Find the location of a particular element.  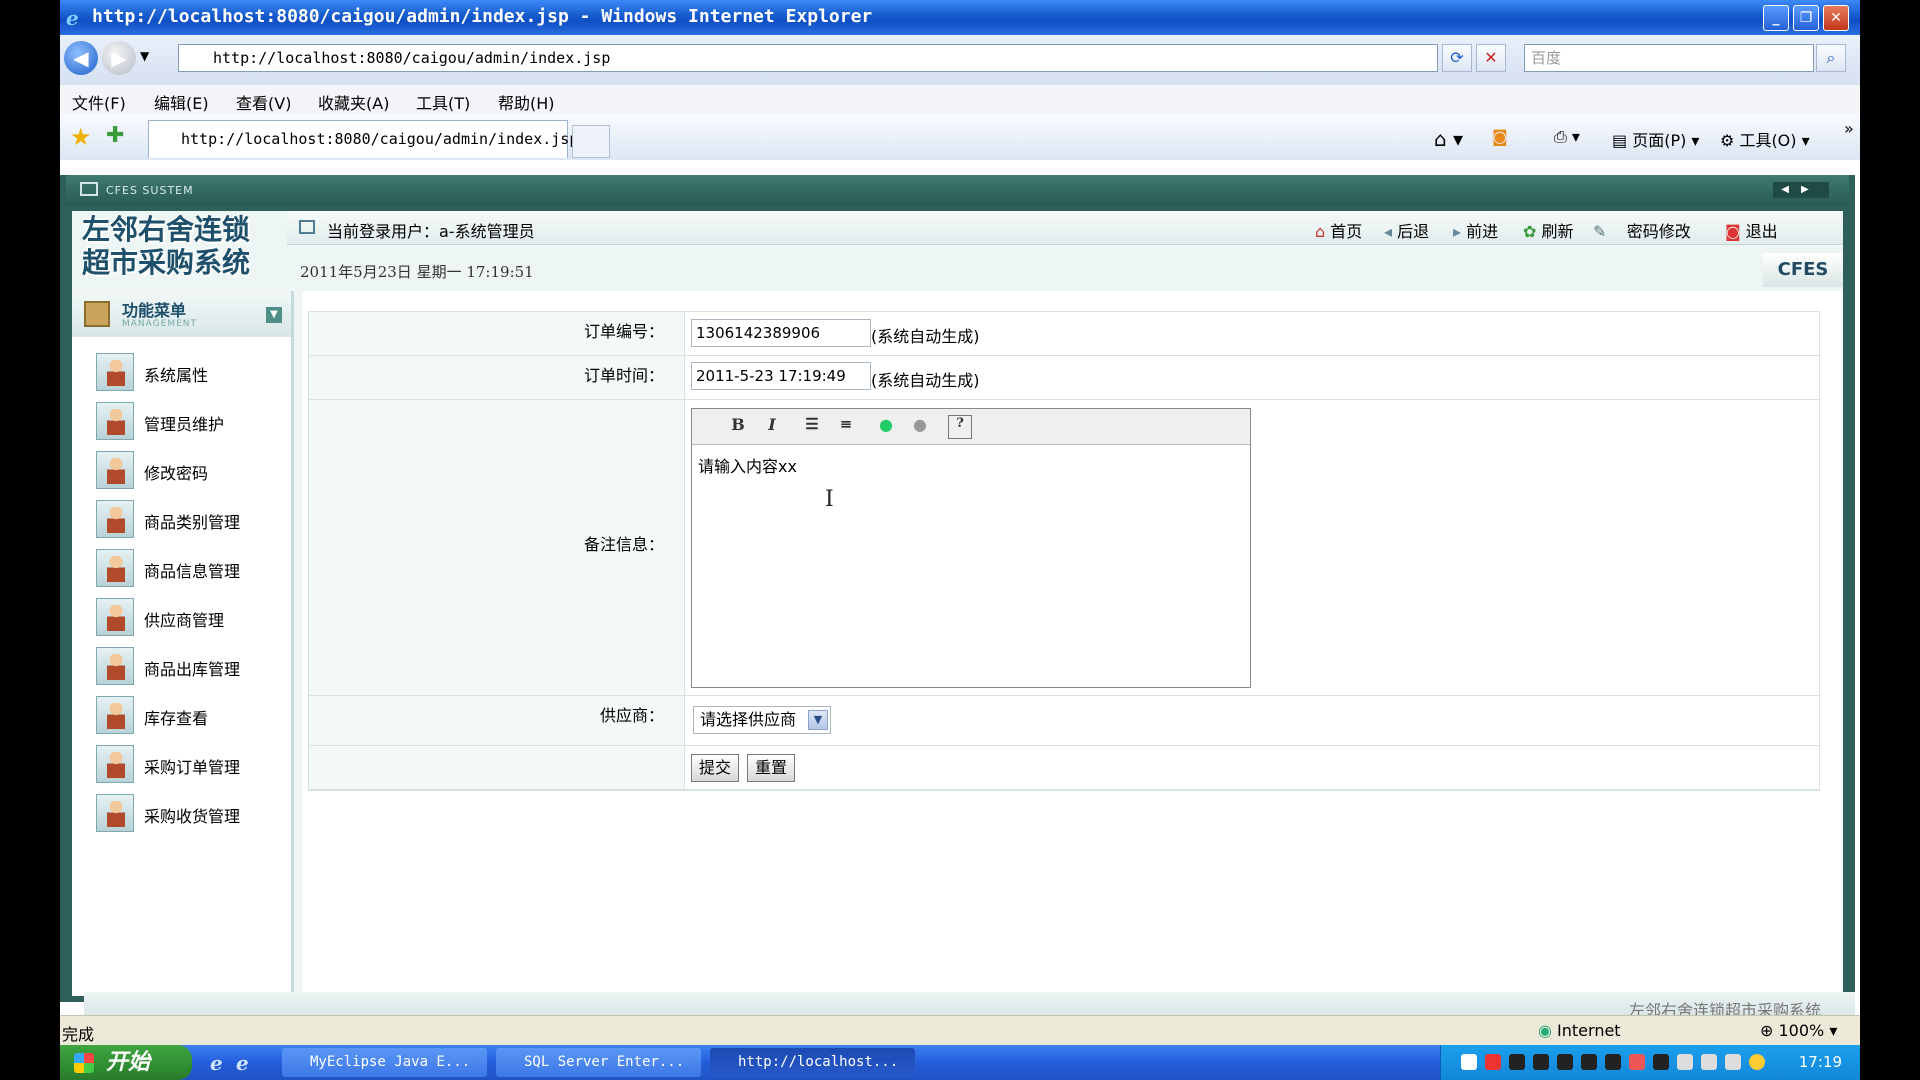

search-icon: ⌕ is located at coordinates (1831, 58).